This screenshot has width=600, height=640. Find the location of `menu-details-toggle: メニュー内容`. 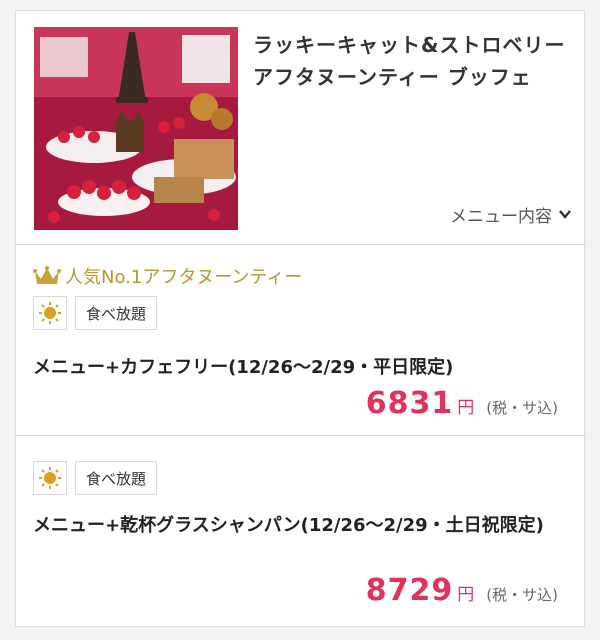

menu-details-toggle: メニュー内容 is located at coordinates (511, 214).